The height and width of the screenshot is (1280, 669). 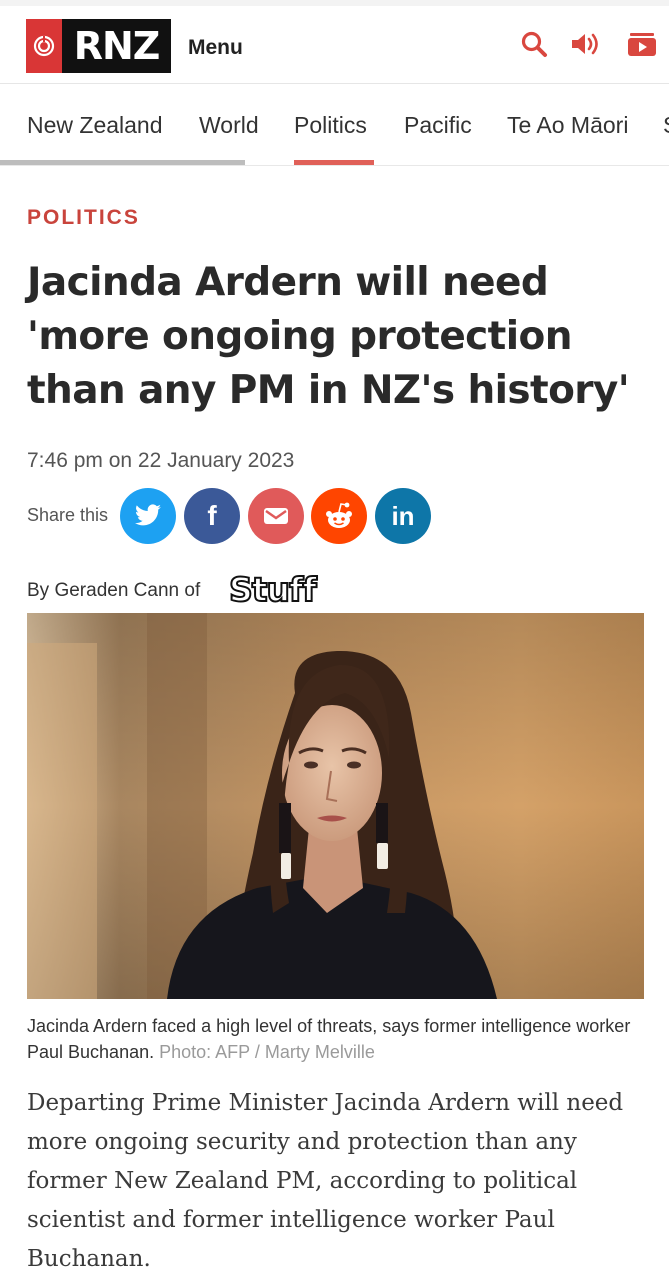 What do you see at coordinates (534, 44) in the screenshot?
I see `search-icon` at bounding box center [534, 44].